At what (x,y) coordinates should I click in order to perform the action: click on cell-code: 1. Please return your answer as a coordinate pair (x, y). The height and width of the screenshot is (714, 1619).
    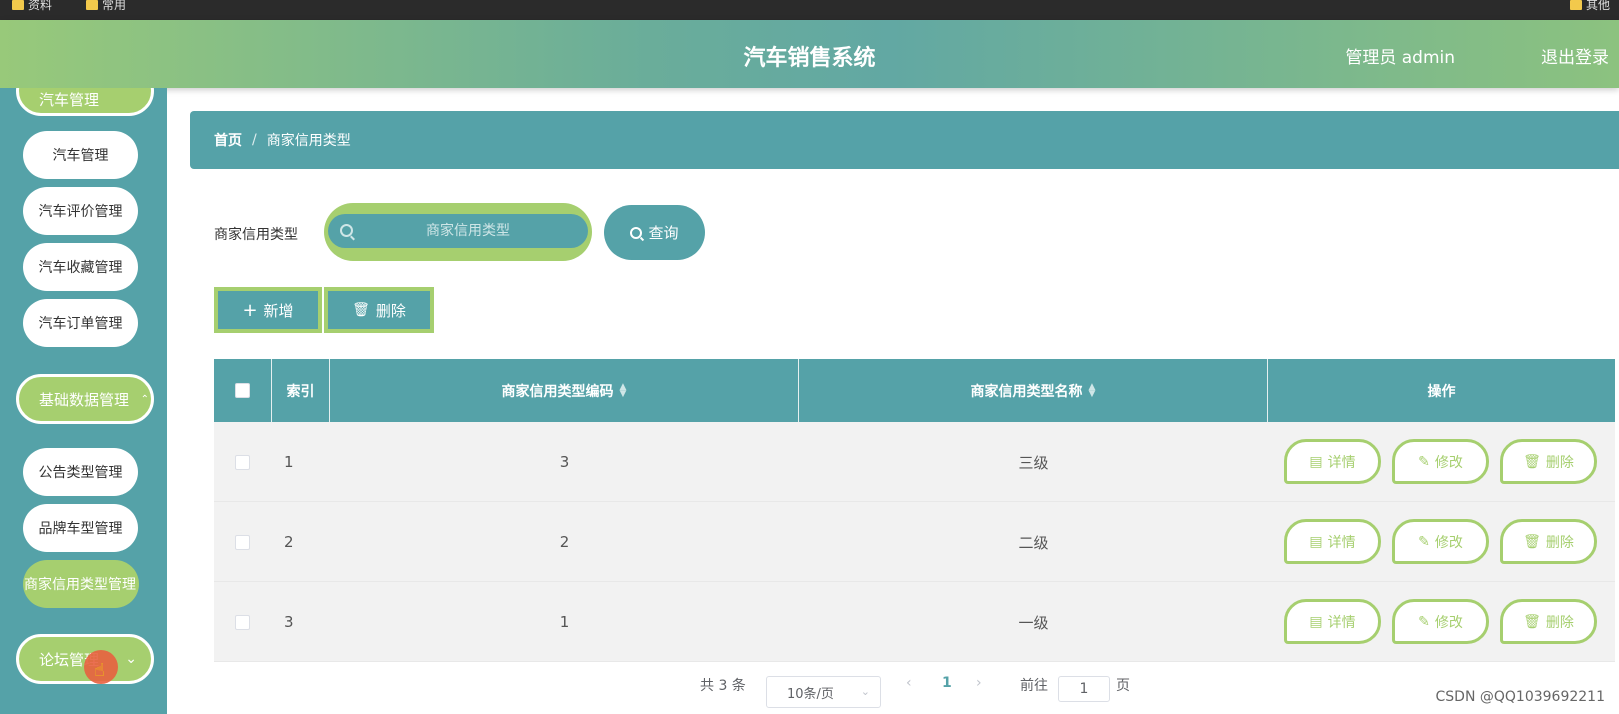
    Looking at the image, I should click on (564, 622).